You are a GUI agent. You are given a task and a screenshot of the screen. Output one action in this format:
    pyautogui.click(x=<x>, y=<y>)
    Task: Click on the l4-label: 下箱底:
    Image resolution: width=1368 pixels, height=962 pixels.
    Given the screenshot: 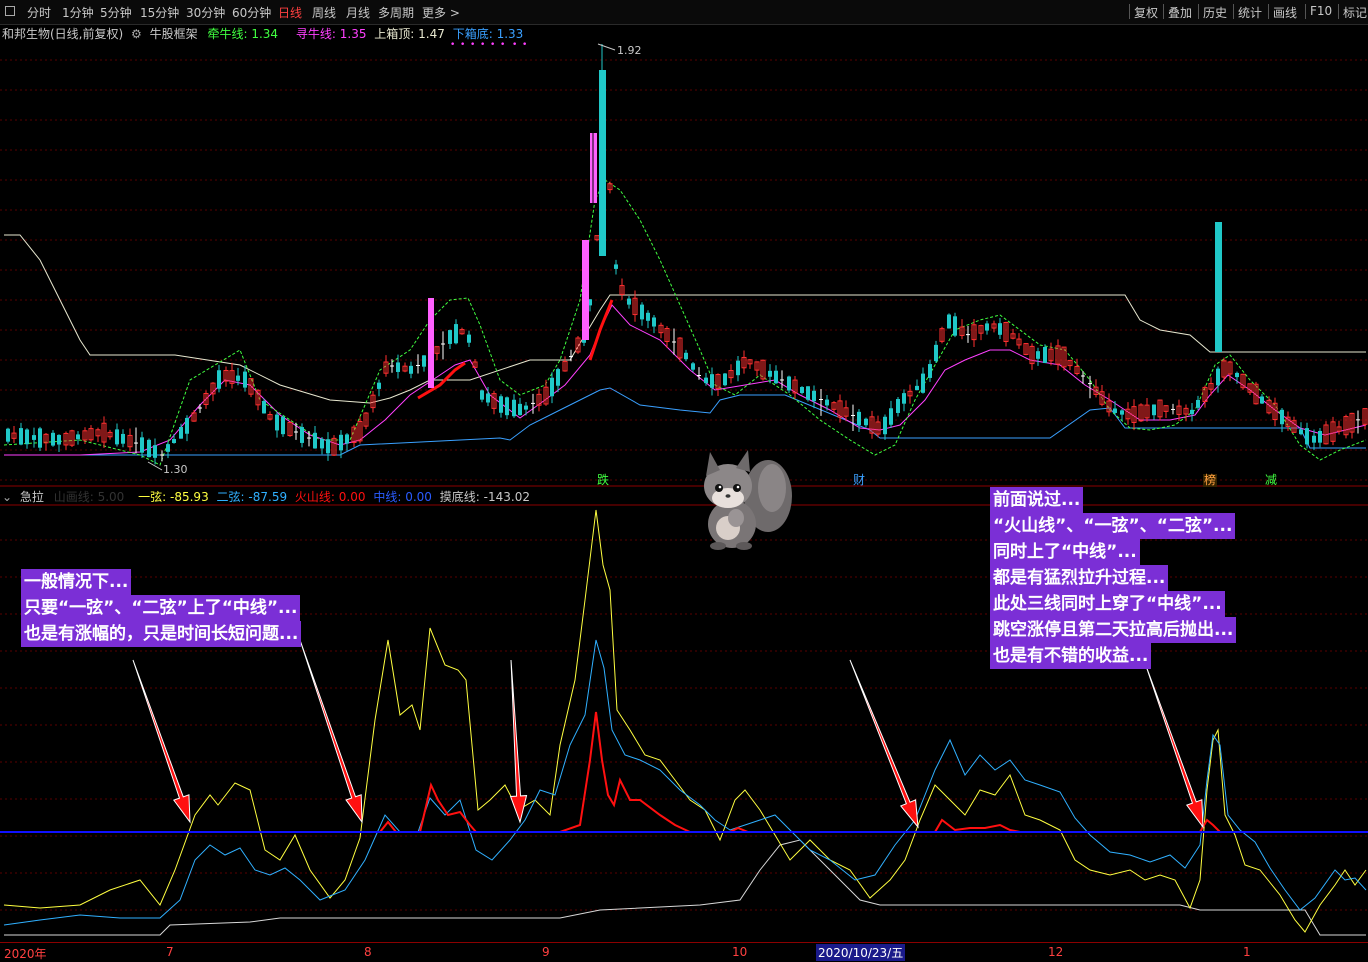 What is the action you would take?
    pyautogui.click(x=472, y=34)
    